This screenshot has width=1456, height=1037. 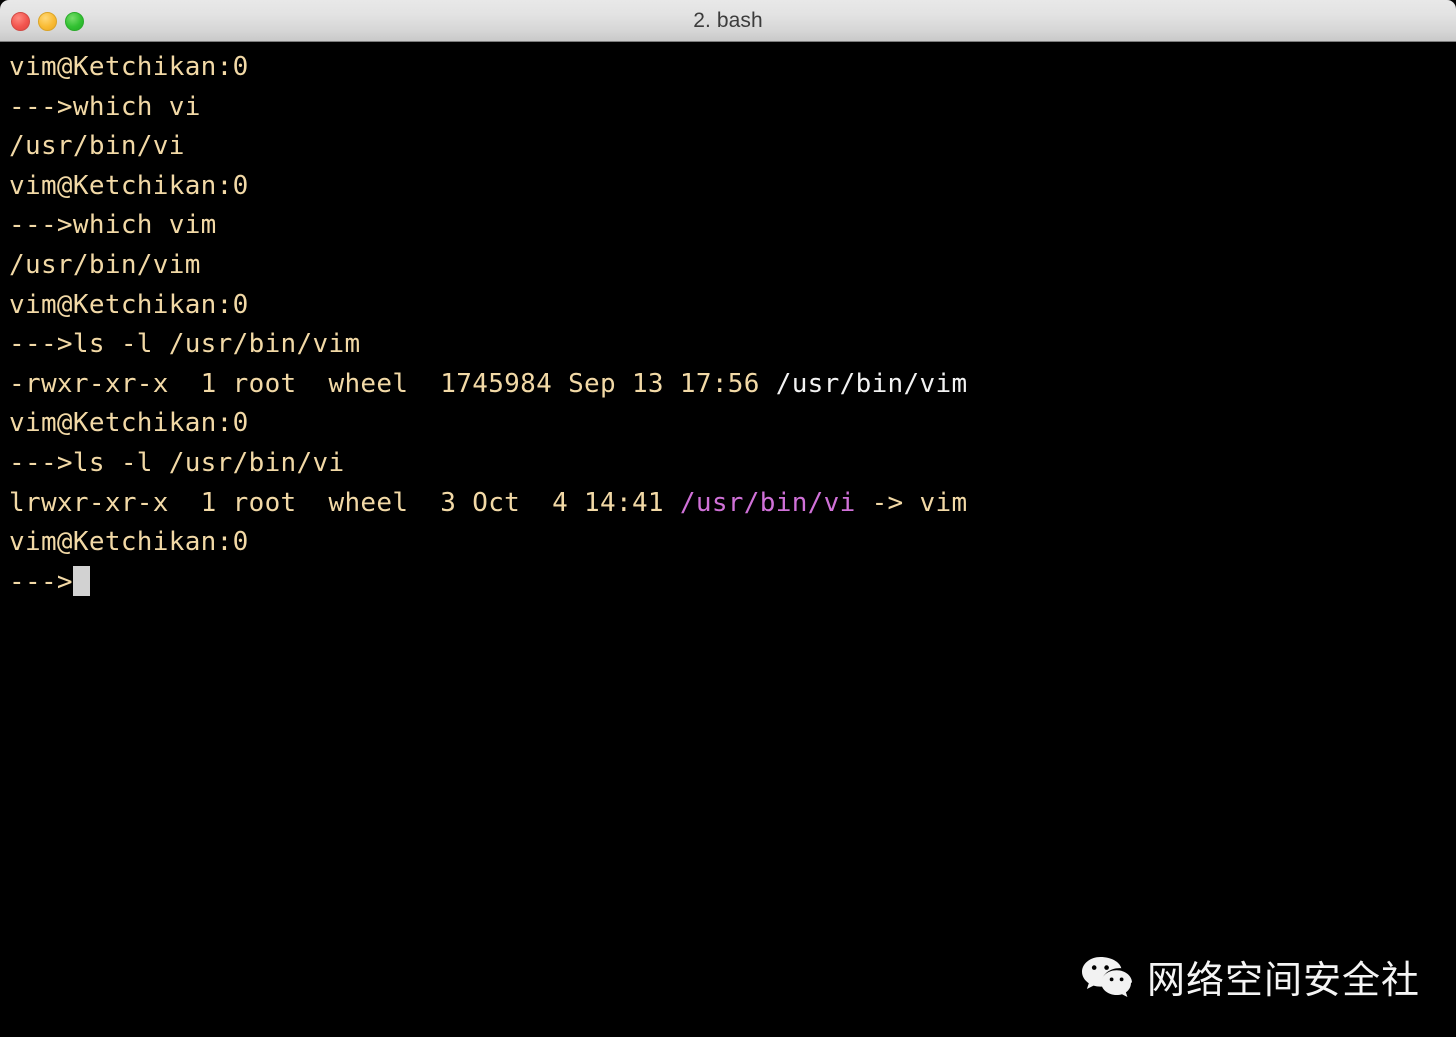 I want to click on window-controls, so click(x=47, y=21).